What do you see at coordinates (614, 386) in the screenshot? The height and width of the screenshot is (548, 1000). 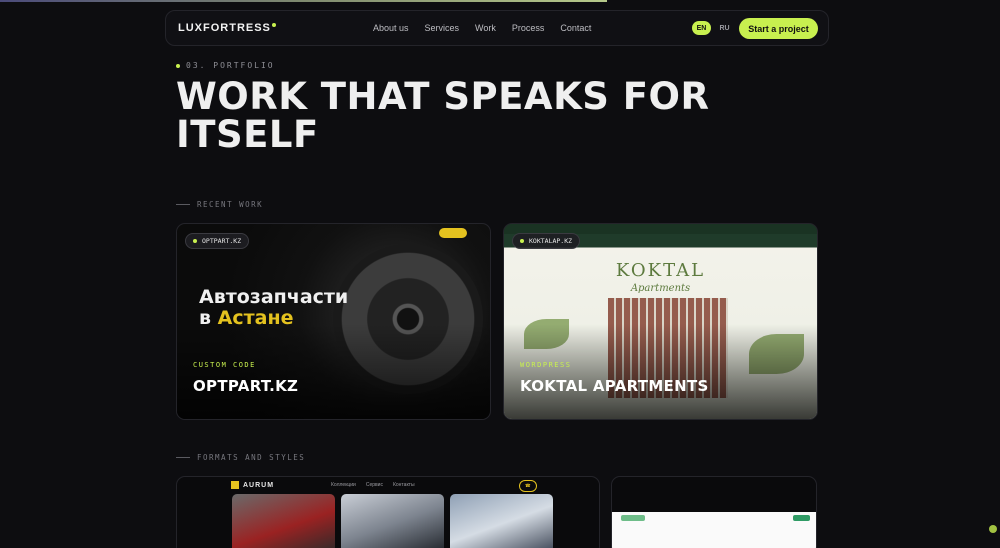 I see `project-title: KOKTAL APARTMENTS` at bounding box center [614, 386].